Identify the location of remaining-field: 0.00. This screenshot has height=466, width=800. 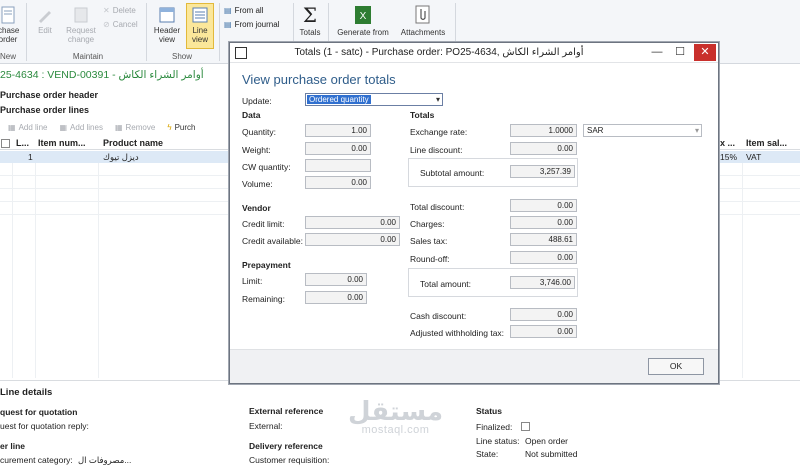
(336, 297).